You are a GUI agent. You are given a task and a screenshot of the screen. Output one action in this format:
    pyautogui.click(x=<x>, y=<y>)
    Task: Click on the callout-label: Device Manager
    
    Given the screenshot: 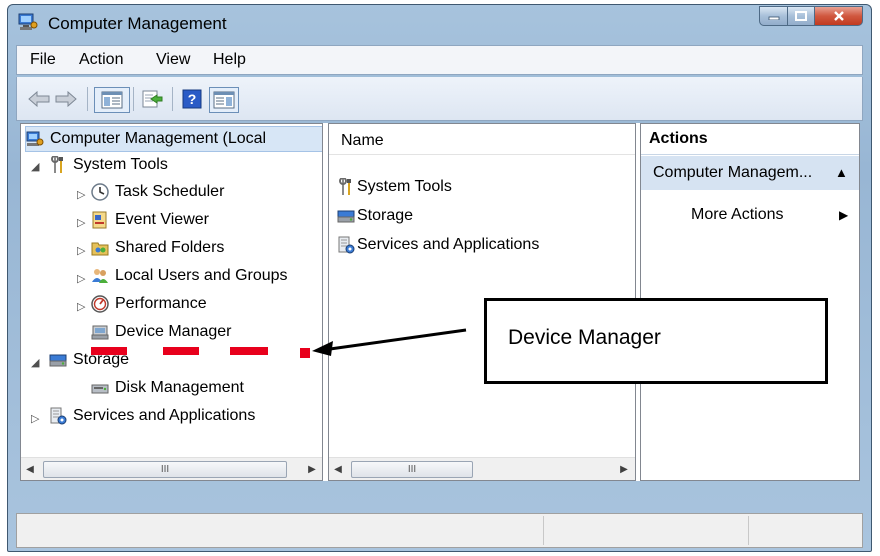 What is the action you would take?
    pyautogui.click(x=584, y=337)
    